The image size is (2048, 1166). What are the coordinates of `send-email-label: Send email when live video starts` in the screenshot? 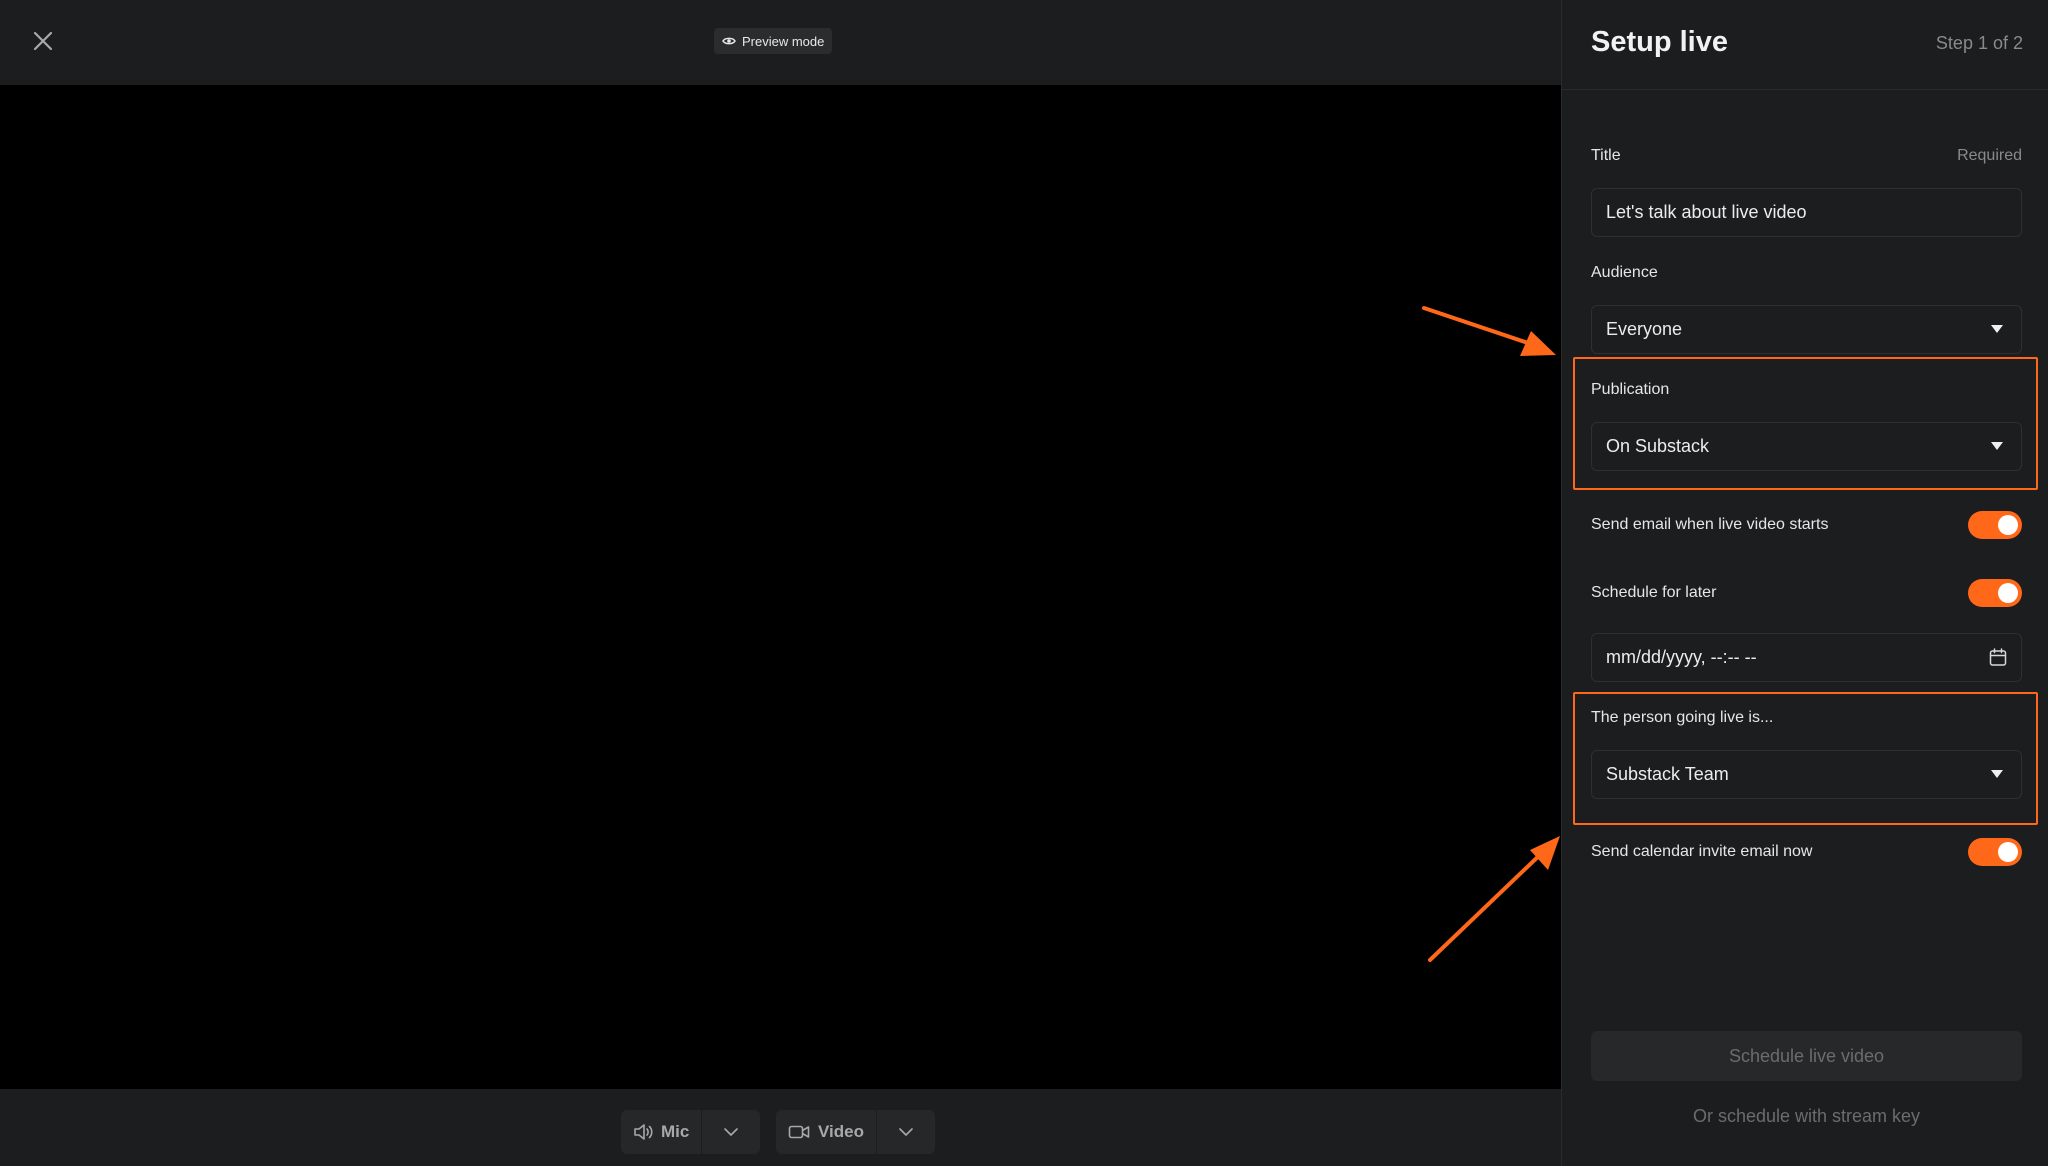 It's located at (1710, 524).